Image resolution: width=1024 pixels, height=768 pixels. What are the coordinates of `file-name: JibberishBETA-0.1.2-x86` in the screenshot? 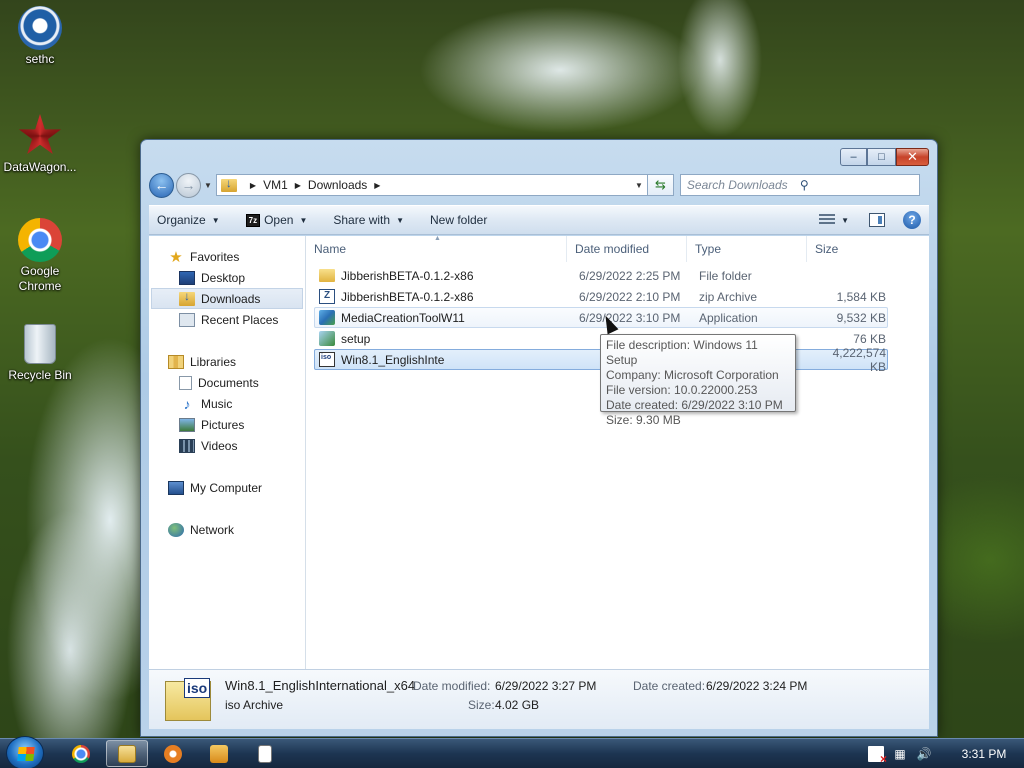 It's located at (407, 275).